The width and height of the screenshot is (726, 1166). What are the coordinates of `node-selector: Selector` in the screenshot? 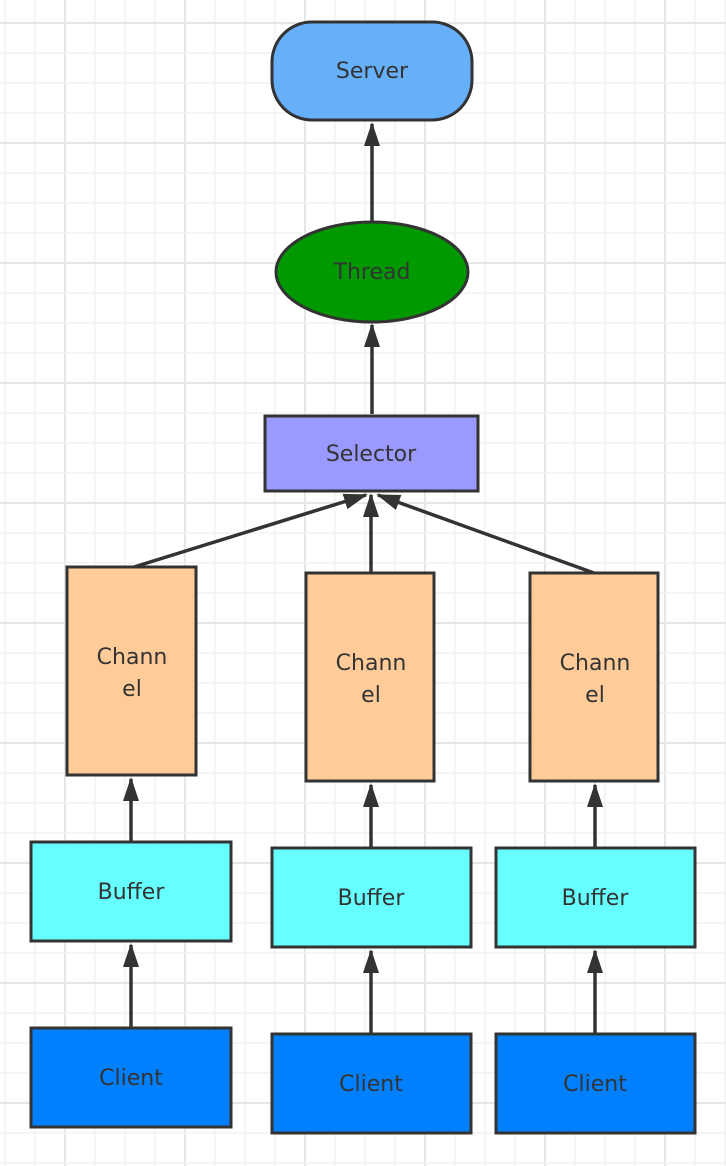 It's located at (371, 453).